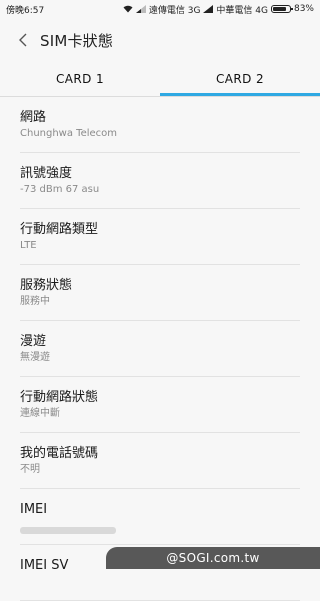  I want to click on item-value: LTE, so click(28, 245).